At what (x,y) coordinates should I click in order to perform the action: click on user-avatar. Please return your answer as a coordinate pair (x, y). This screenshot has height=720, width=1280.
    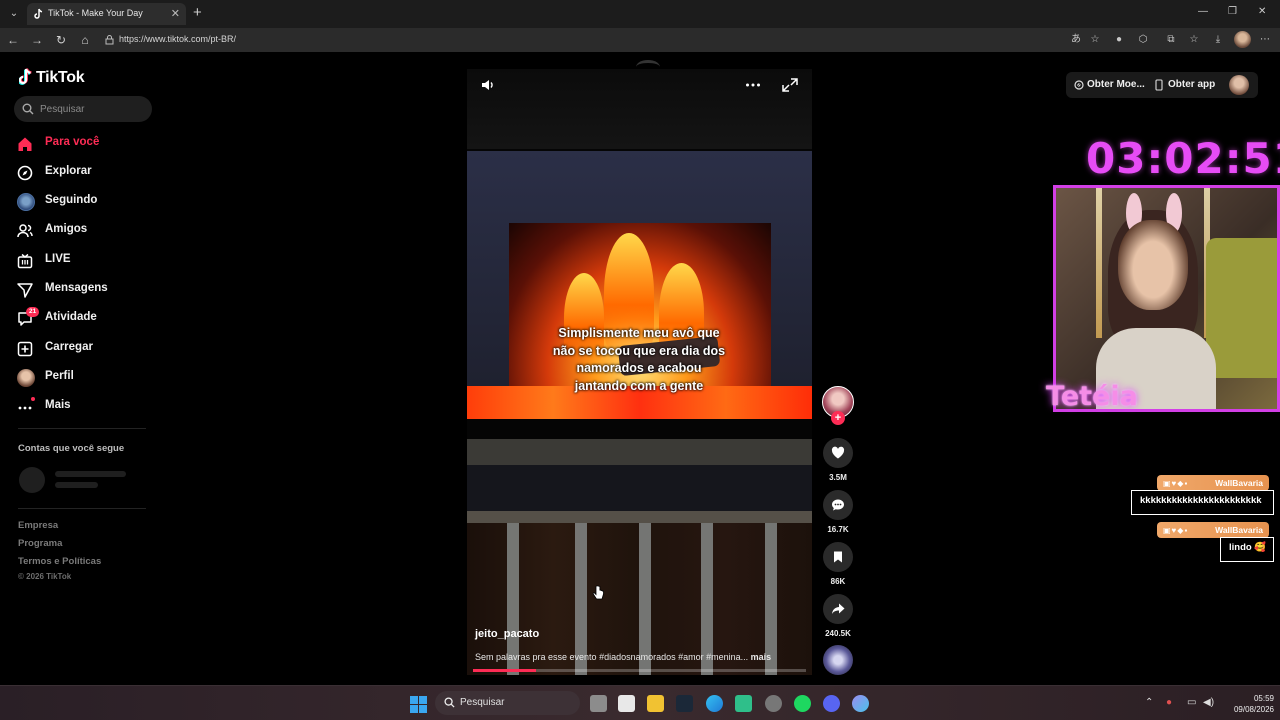
    Looking at the image, I should click on (1239, 85).